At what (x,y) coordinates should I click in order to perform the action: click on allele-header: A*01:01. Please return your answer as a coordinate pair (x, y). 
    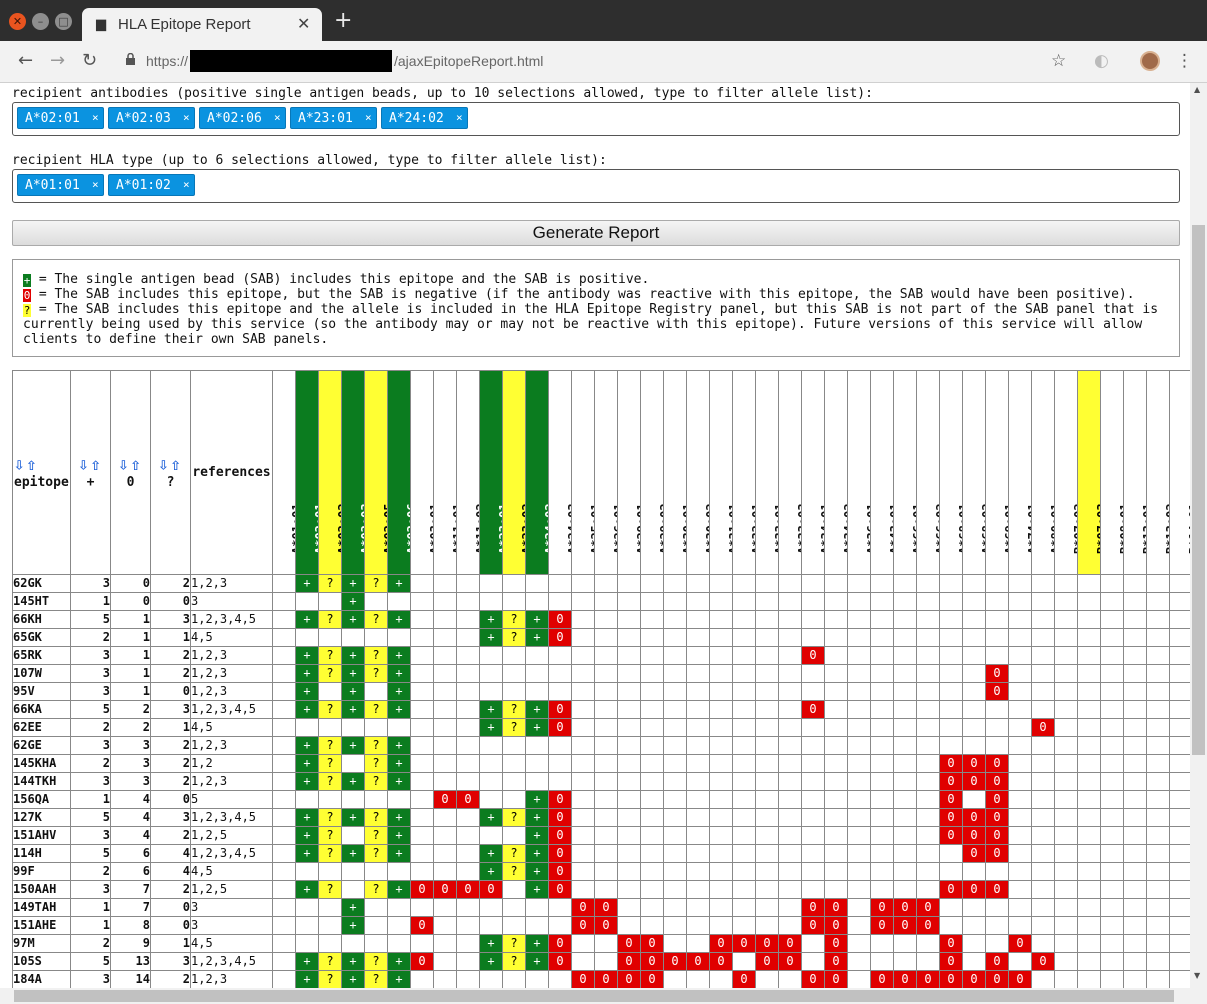
    Looking at the image, I should click on (284, 472).